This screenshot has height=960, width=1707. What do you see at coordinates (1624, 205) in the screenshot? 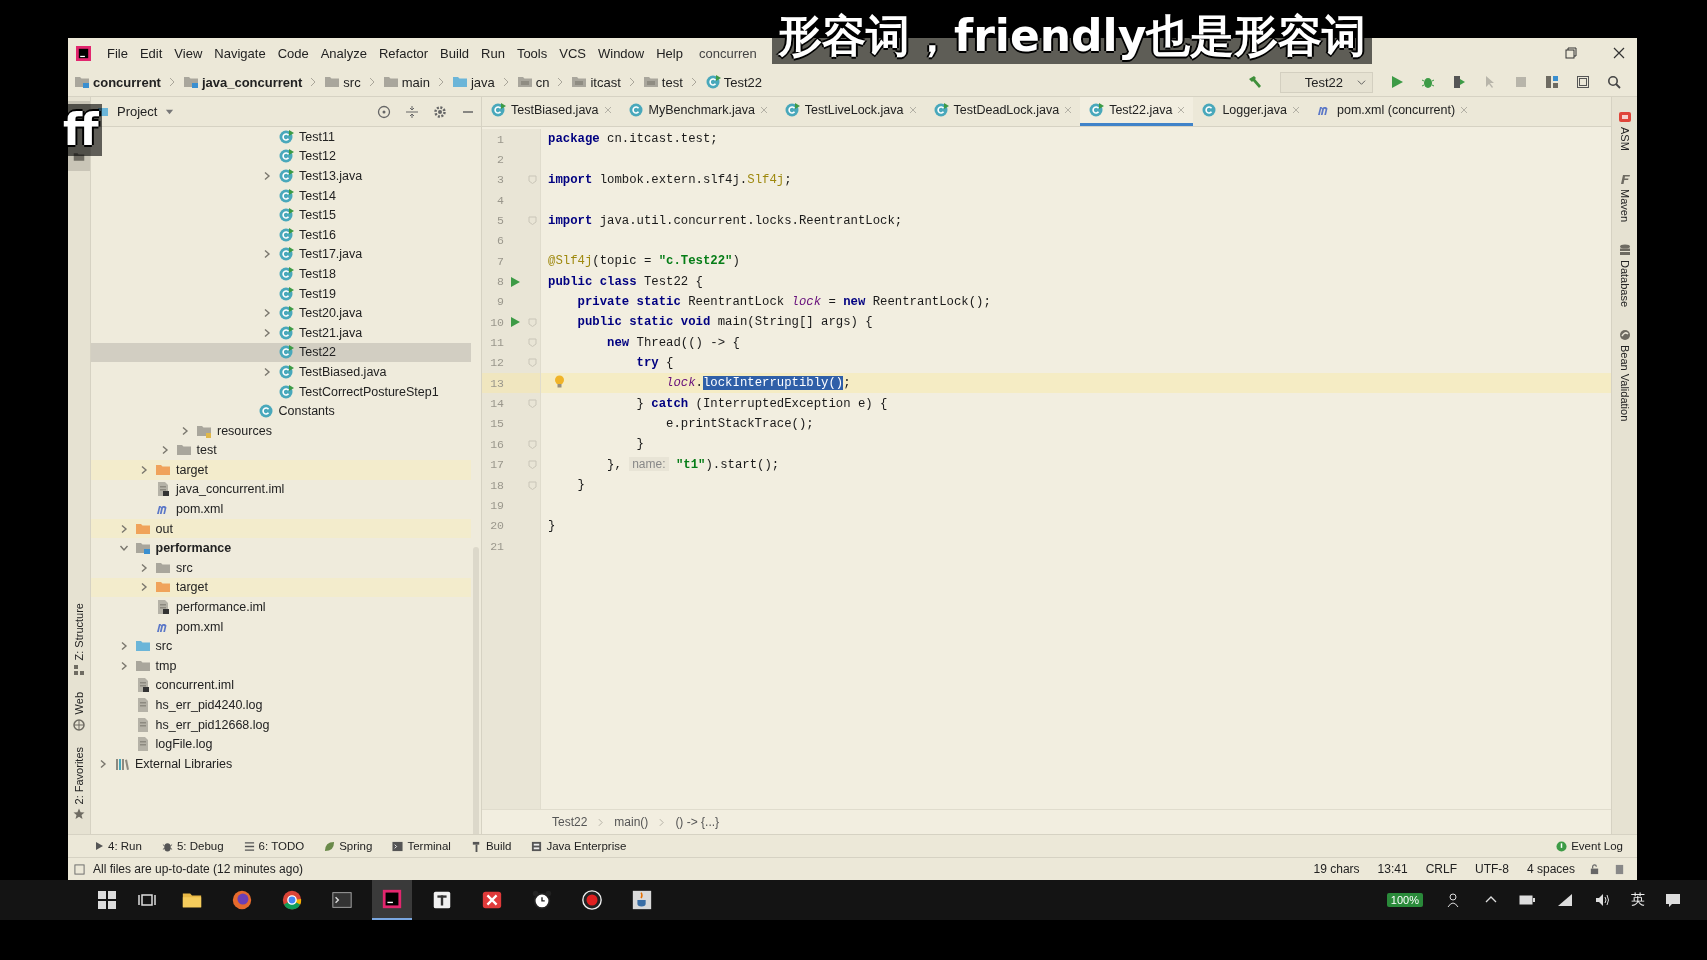
I see `tool-window-label: Maven` at bounding box center [1624, 205].